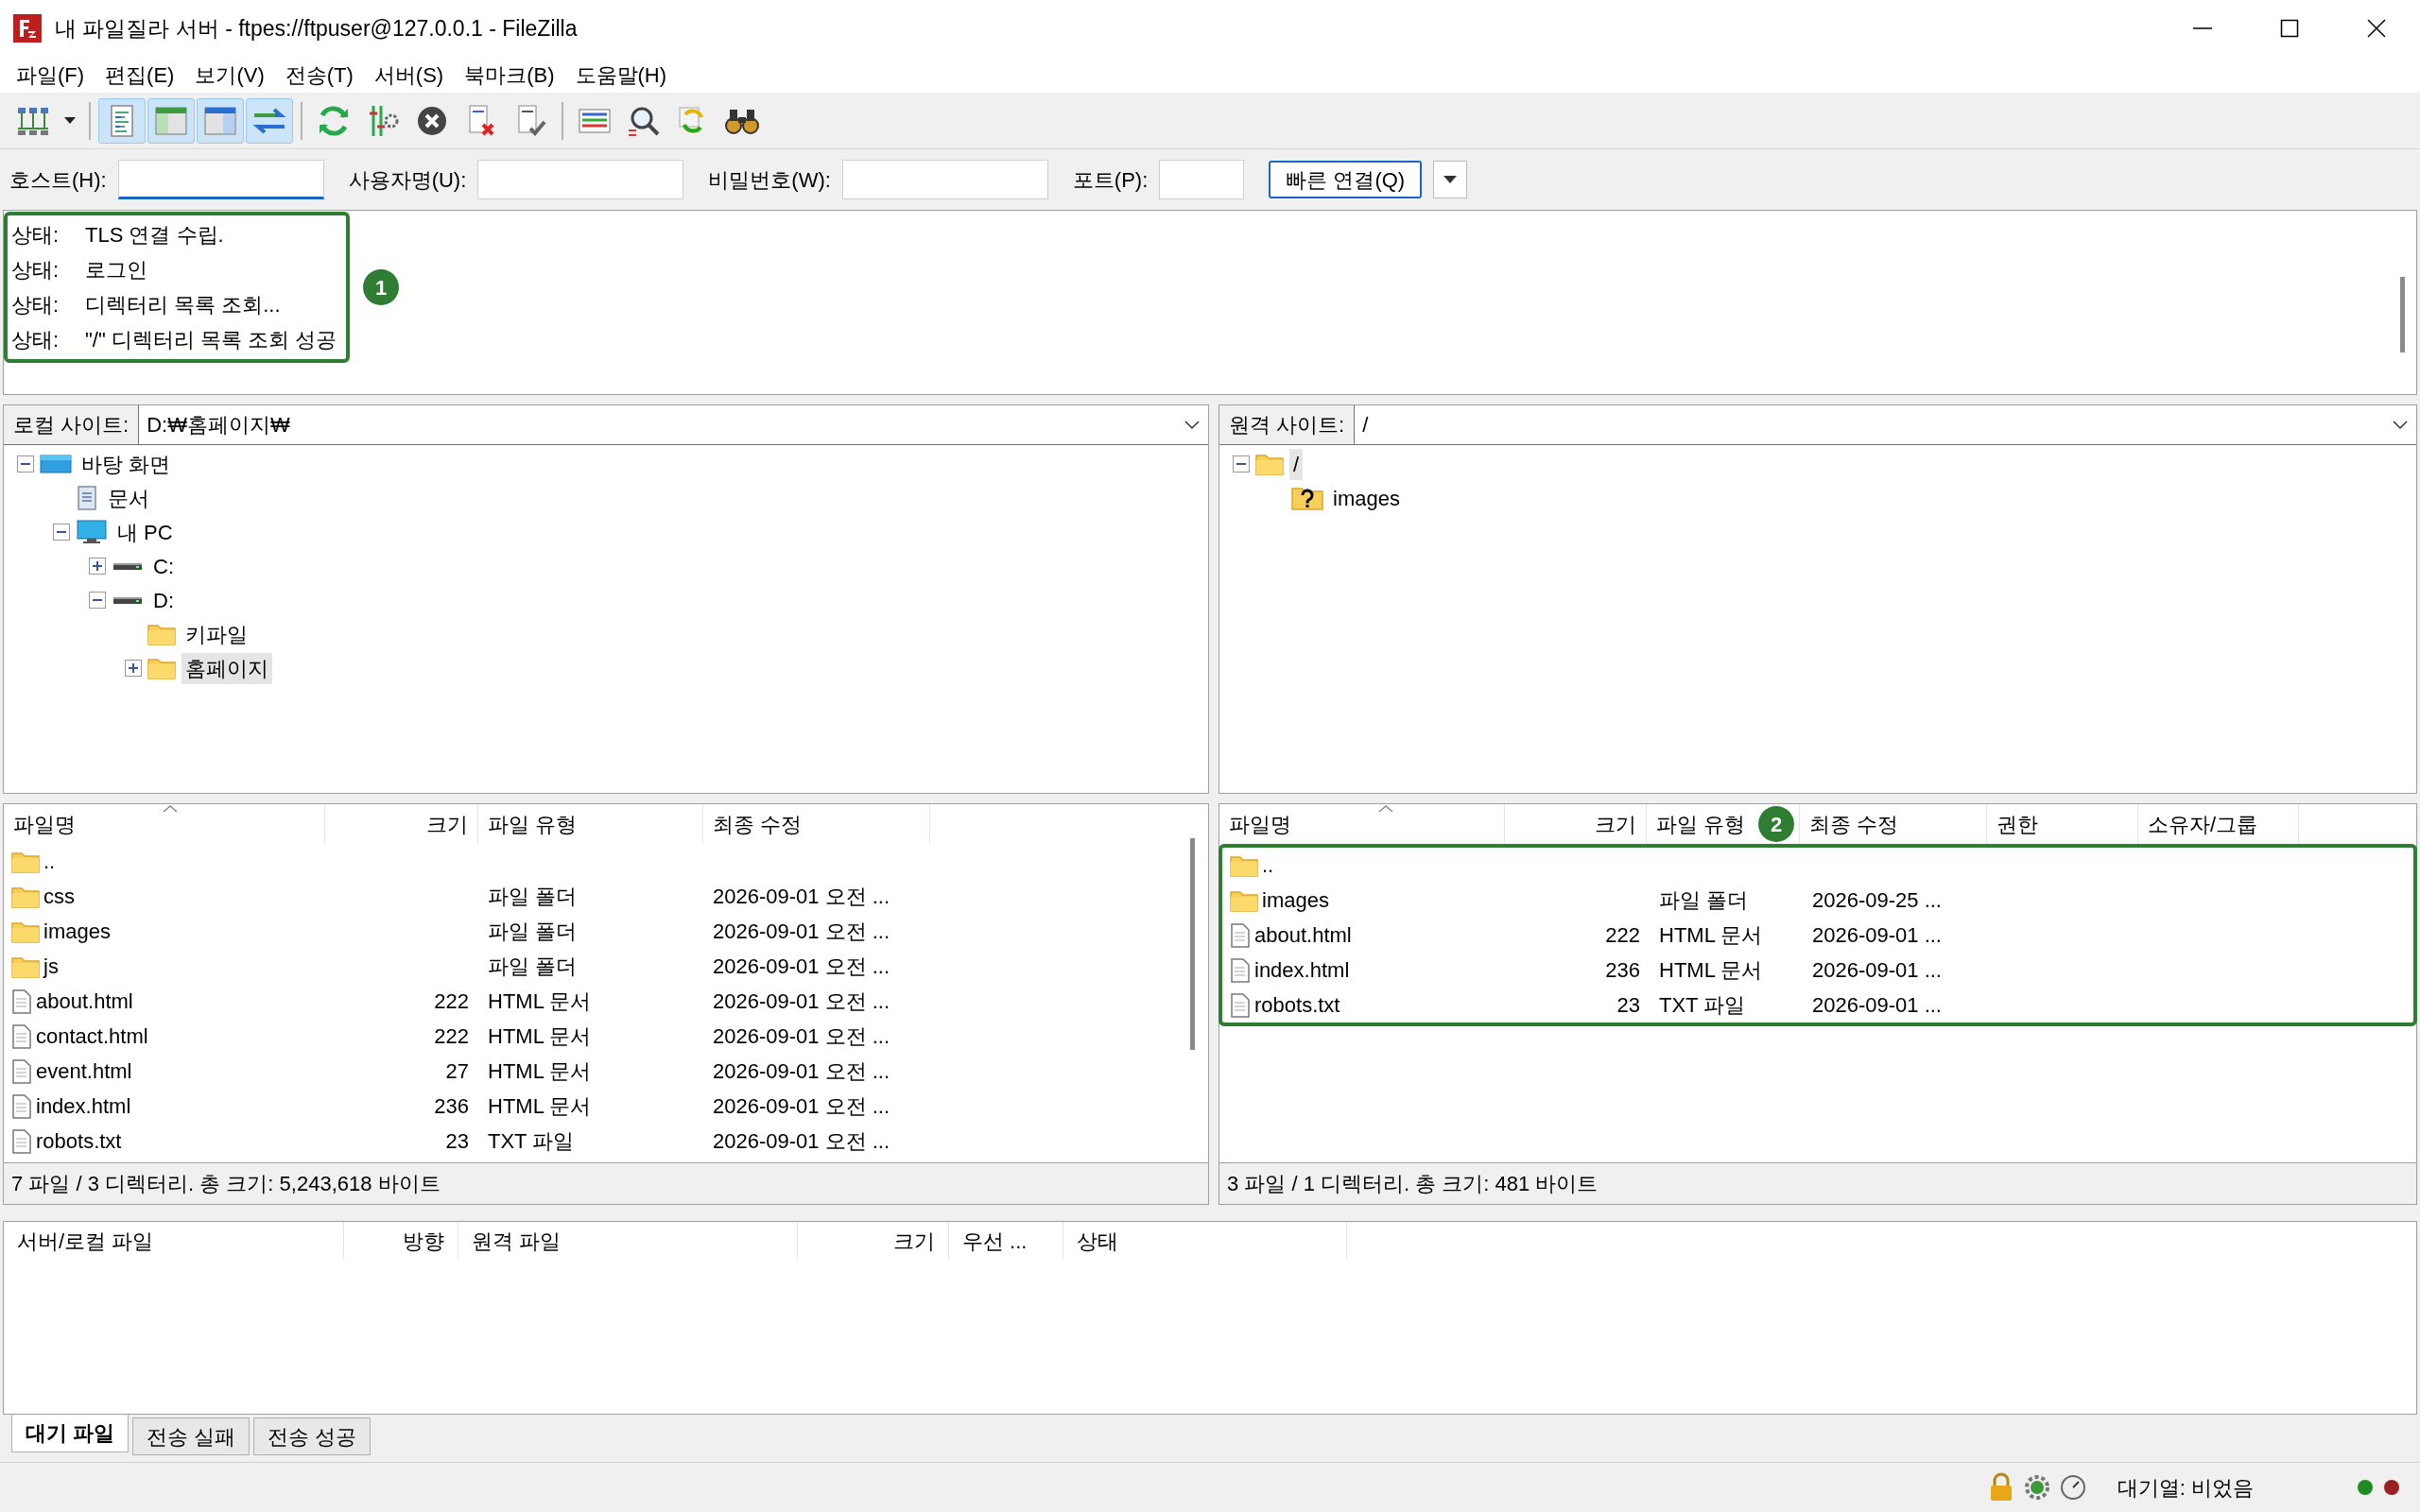  Describe the element at coordinates (163, 600) in the screenshot. I see `tree-item: D:` at that location.